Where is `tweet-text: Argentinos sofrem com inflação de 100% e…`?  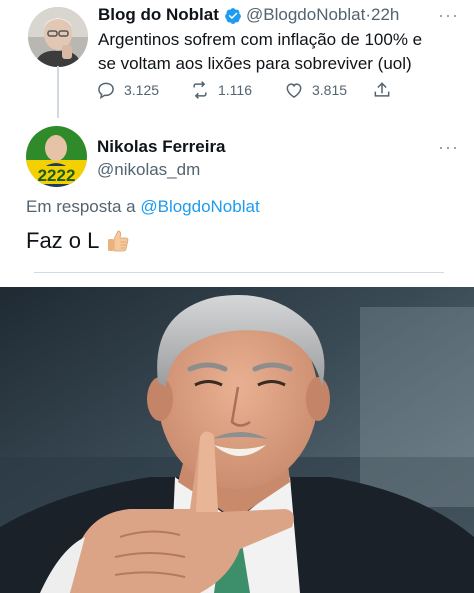 tweet-text: Argentinos sofrem com inflação de 100% e… is located at coordinates (260, 51).